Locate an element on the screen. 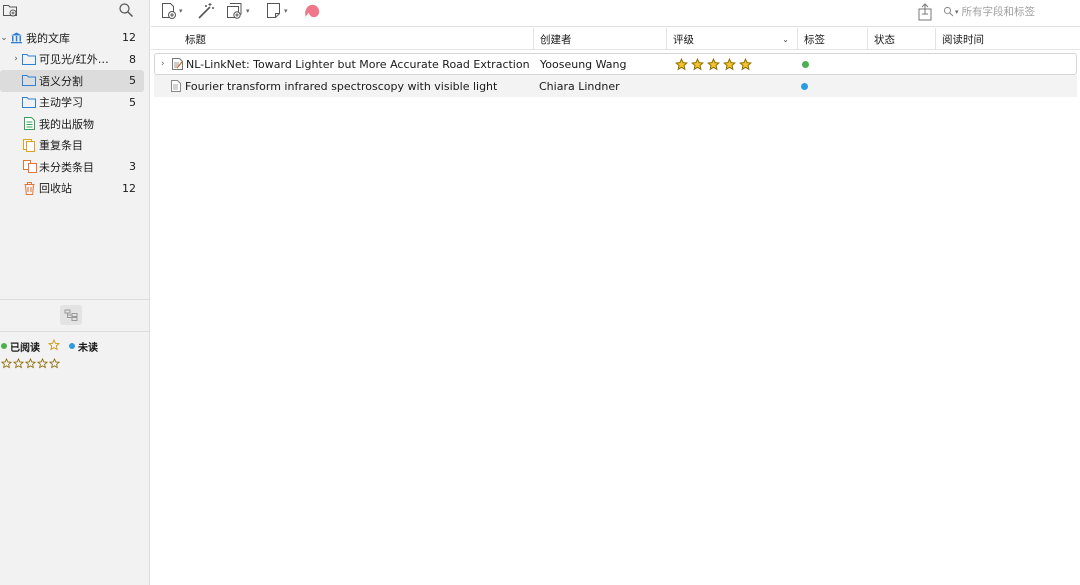  tree-item-label: 主动学习 is located at coordinates (61, 103).